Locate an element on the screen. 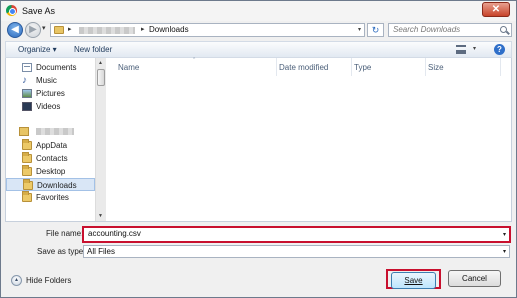 Image resolution: width=517 pixels, height=298 pixels. favorites-icon is located at coordinates (27, 196).